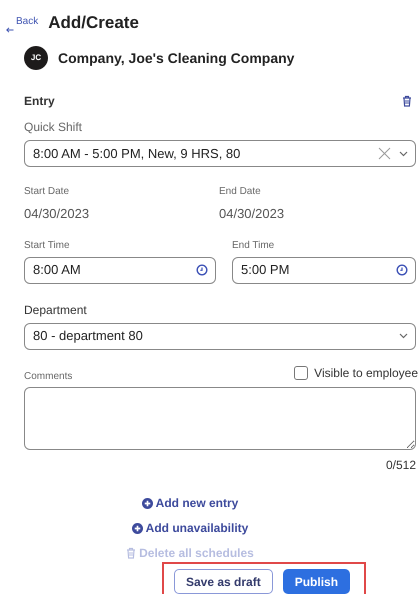 This screenshot has height=594, width=418. Describe the element at coordinates (254, 245) in the screenshot. I see `field-label: End Time` at that location.